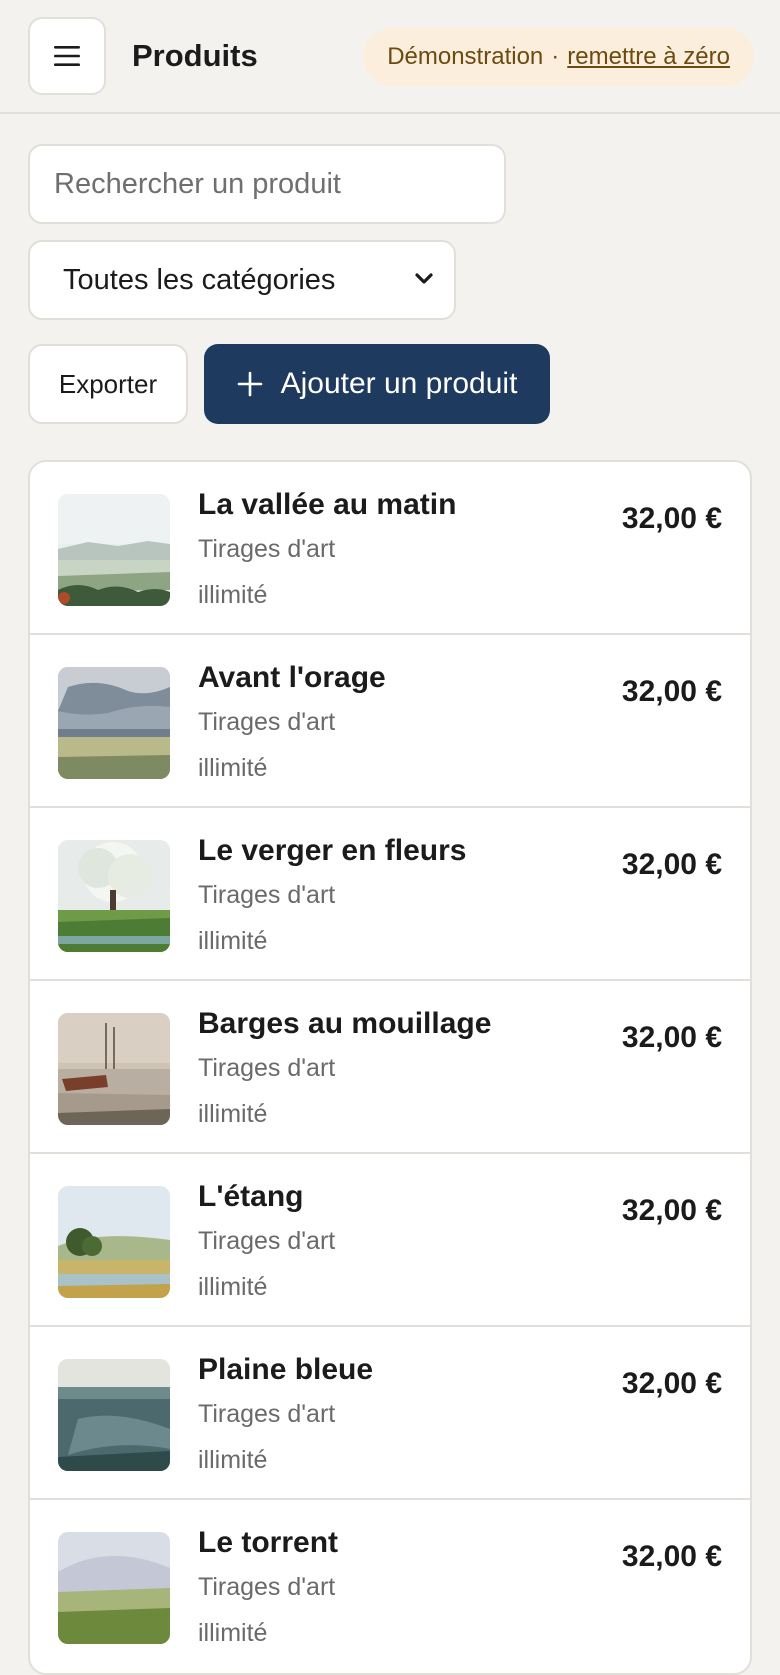  I want to click on page-title: Produits, so click(195, 55).